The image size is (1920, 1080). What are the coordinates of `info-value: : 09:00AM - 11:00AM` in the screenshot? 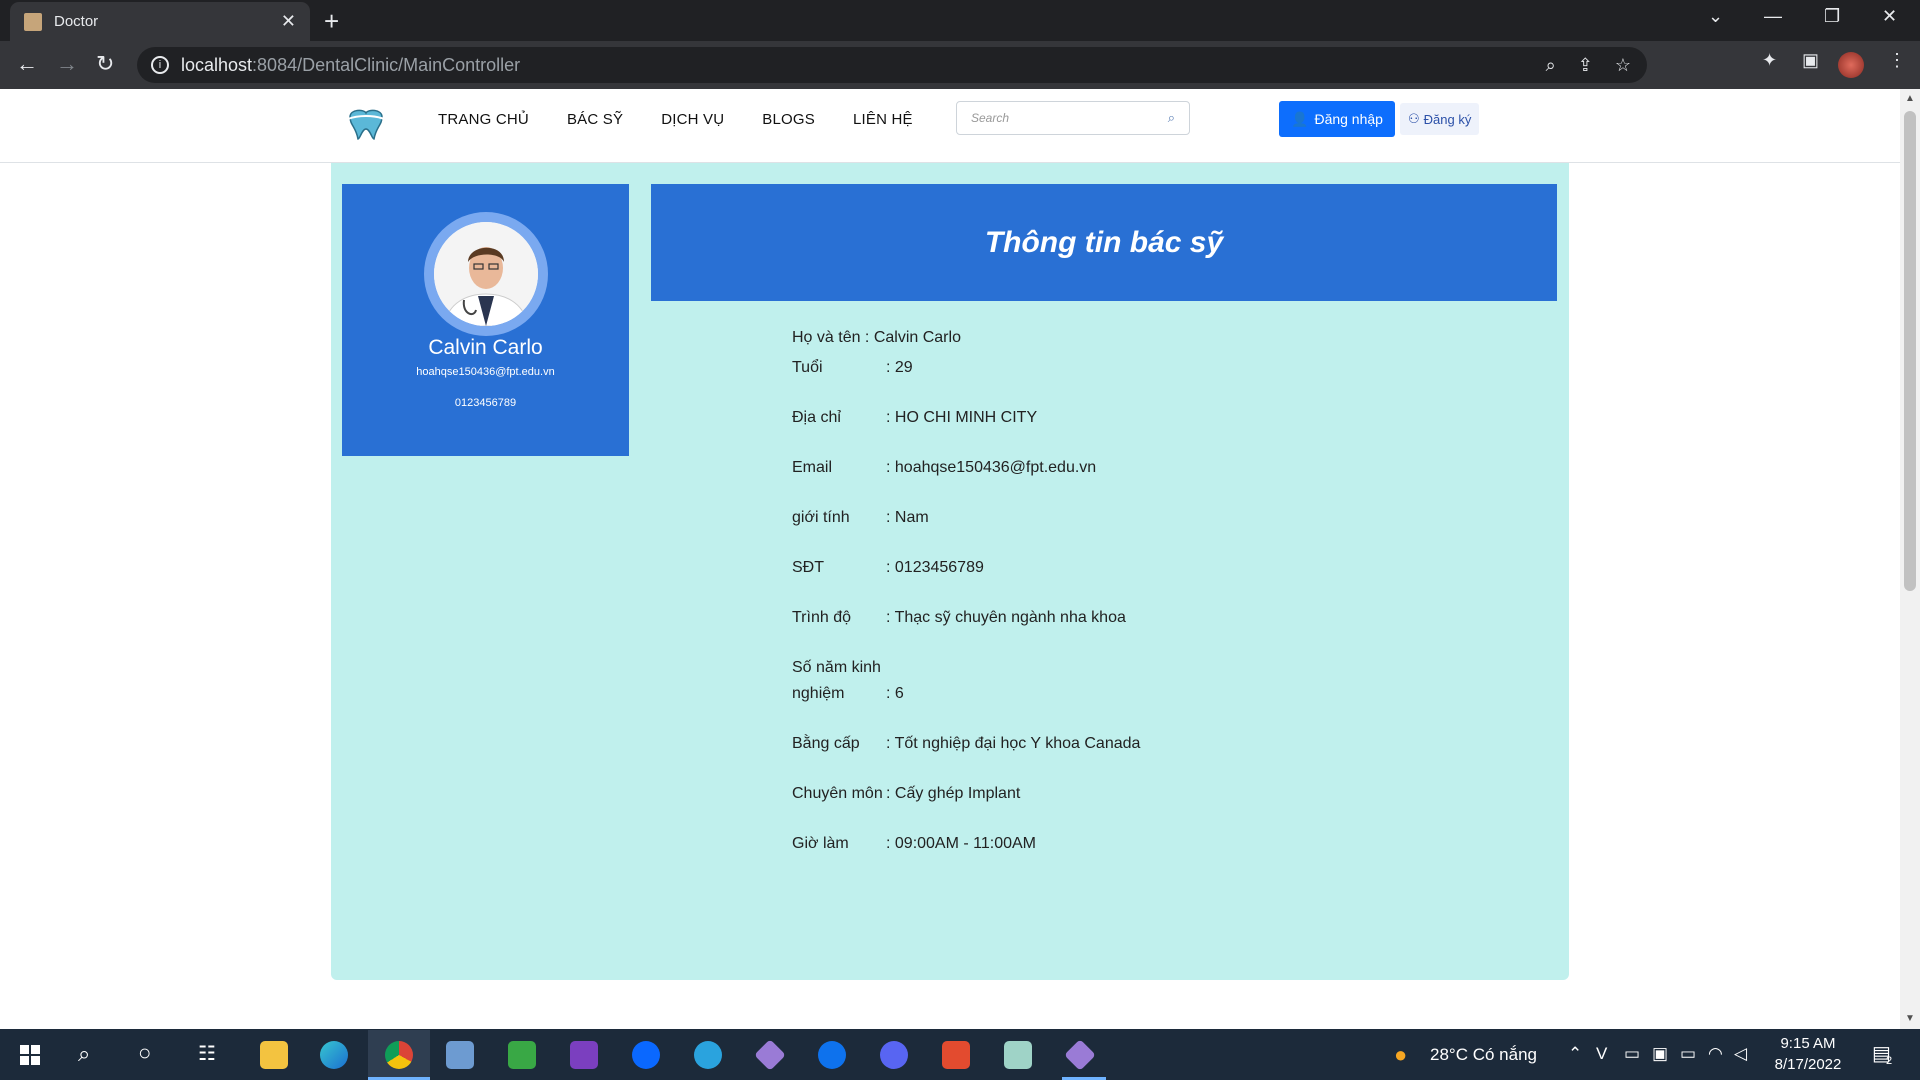 It's located at (961, 843).